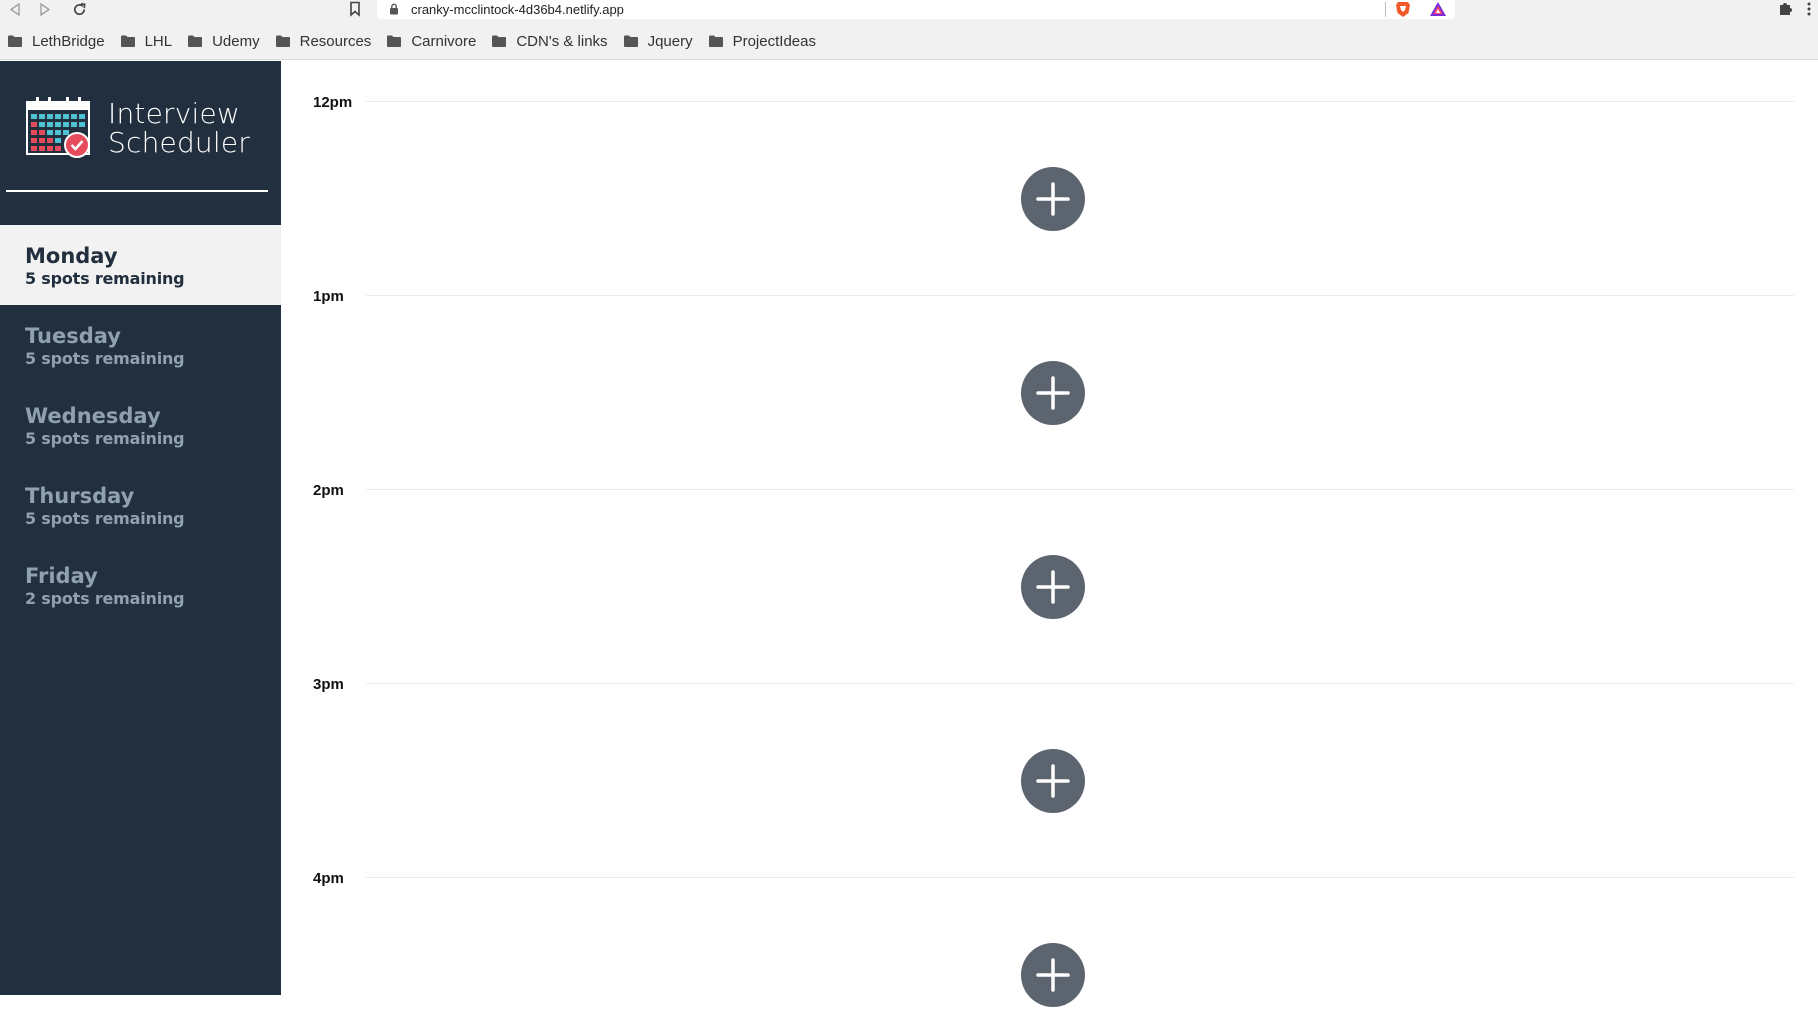  I want to click on day-name: Monday, so click(71, 256).